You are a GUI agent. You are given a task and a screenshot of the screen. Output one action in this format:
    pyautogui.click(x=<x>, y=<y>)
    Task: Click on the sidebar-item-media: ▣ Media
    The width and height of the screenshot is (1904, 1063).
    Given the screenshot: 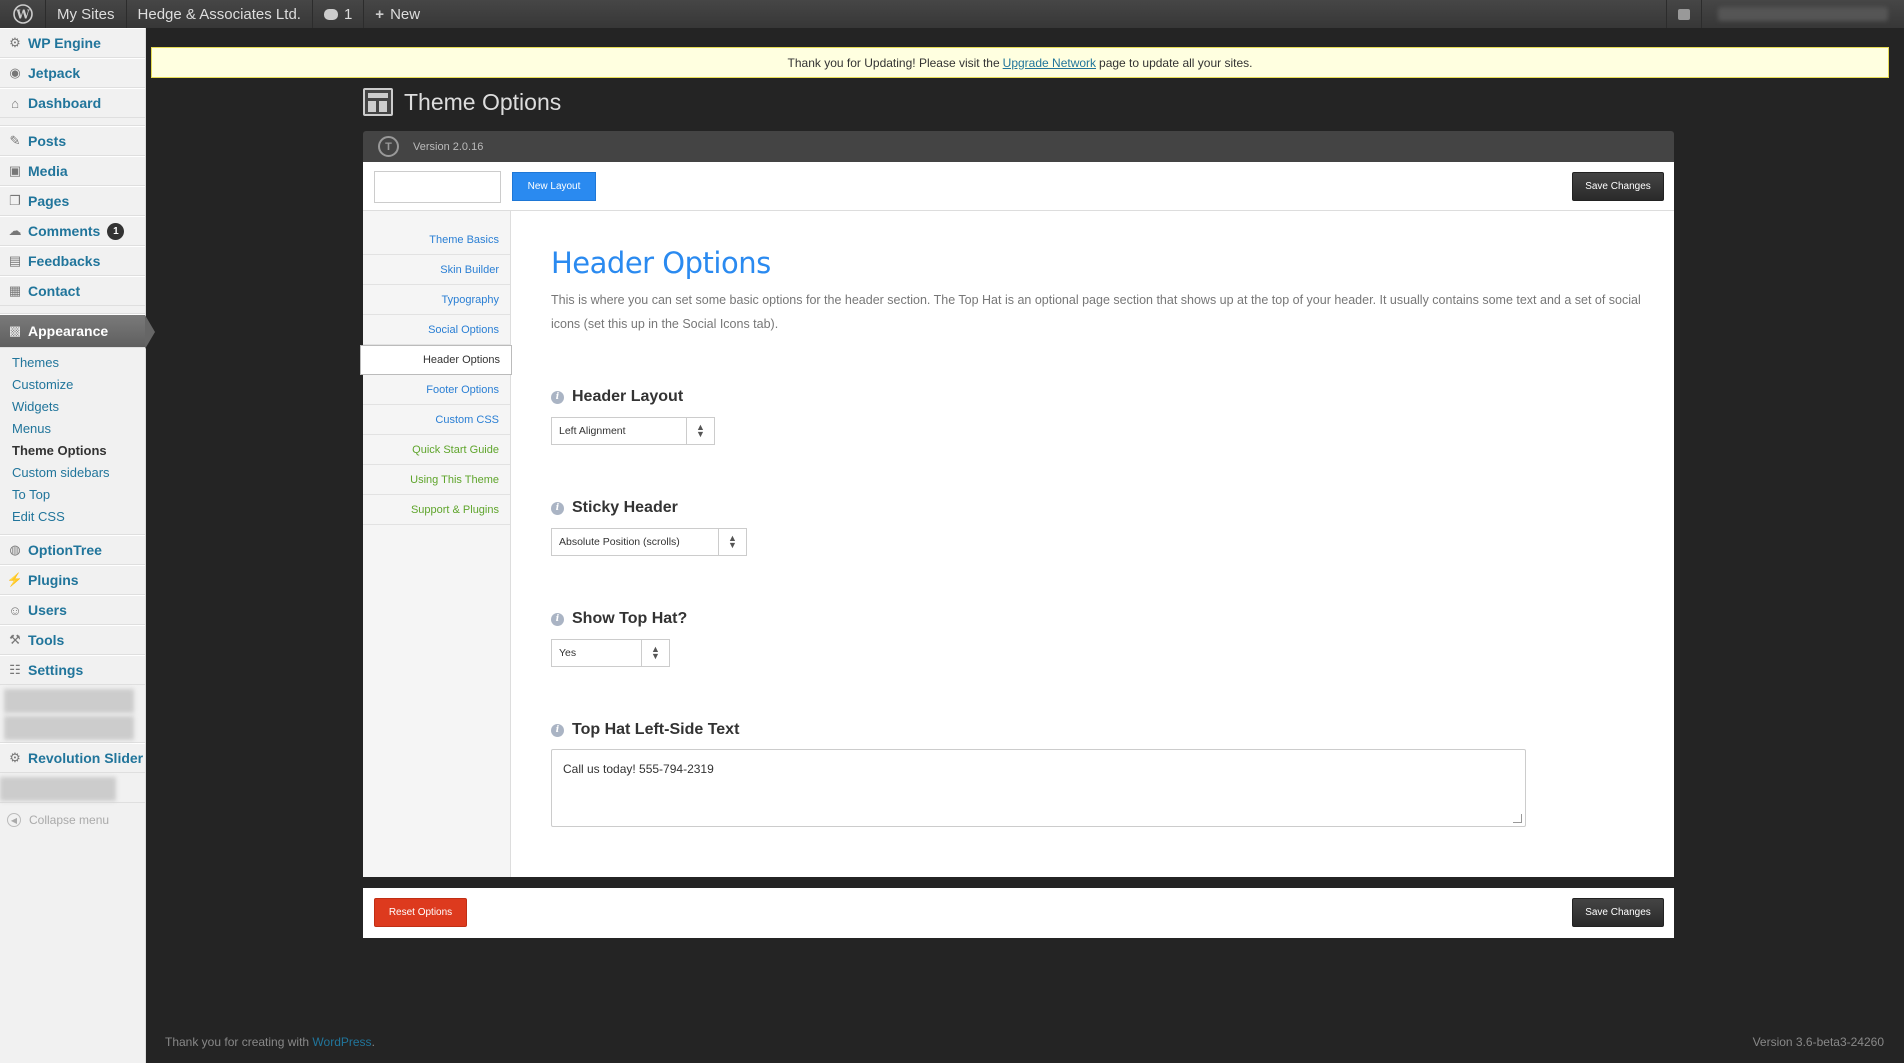 What is the action you would take?
    pyautogui.click(x=72, y=171)
    